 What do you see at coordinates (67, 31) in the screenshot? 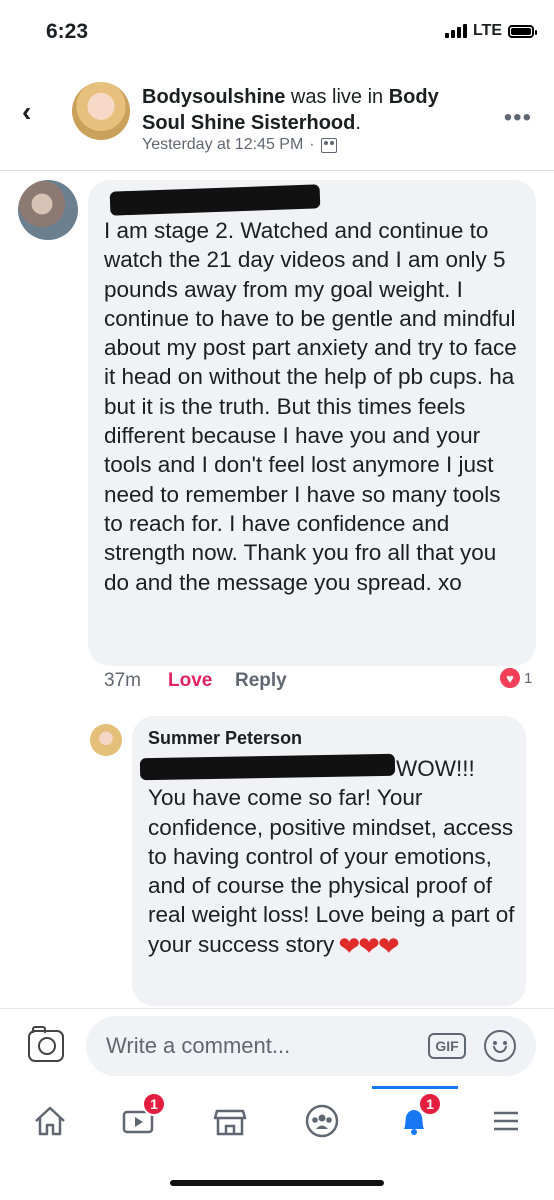
I see `status-time: 6:23` at bounding box center [67, 31].